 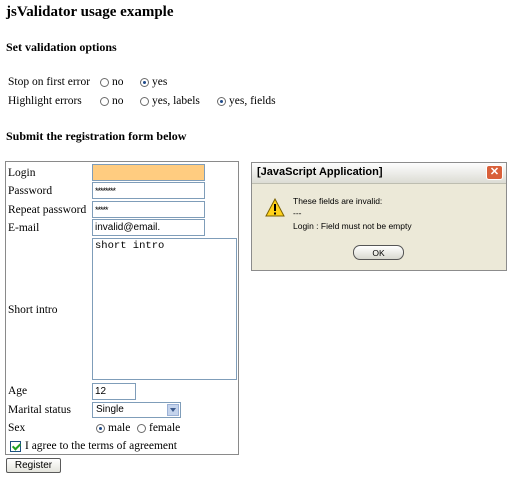 What do you see at coordinates (15, 446) in the screenshot?
I see `agree-checkbox` at bounding box center [15, 446].